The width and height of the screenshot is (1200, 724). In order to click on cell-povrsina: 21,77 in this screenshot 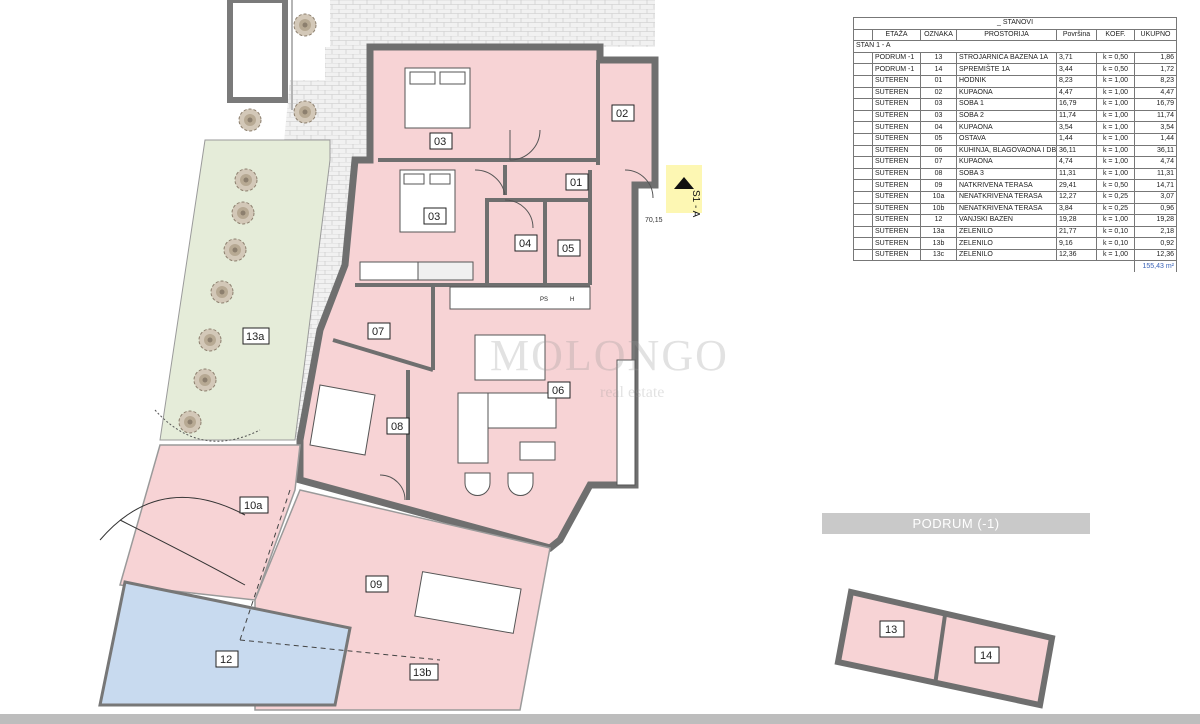, I will do `click(1076, 232)`.